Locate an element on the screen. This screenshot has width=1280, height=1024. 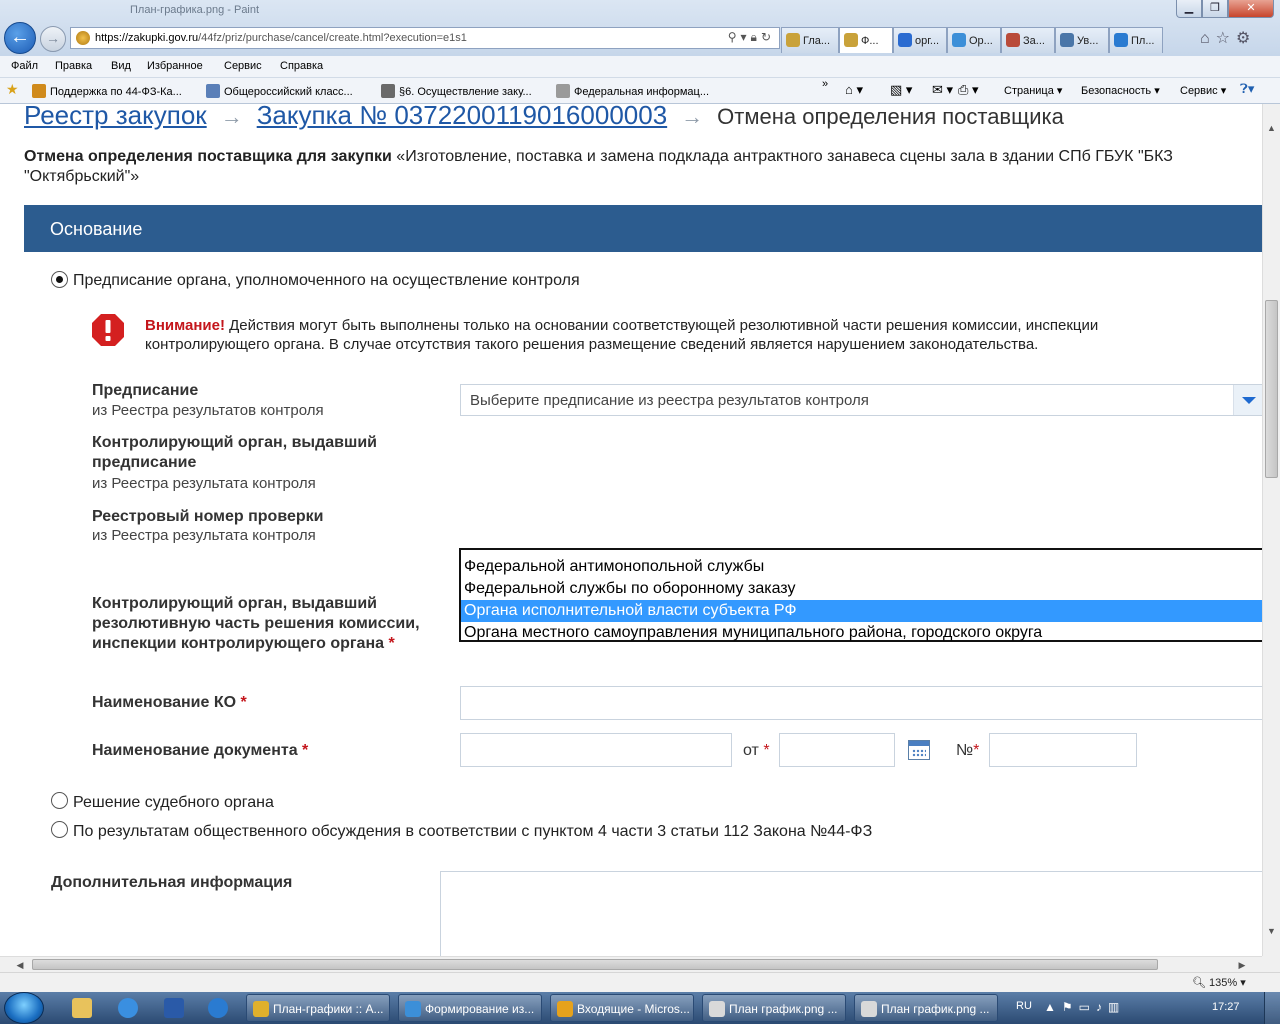
forward-button: → is located at coordinates (53, 39).